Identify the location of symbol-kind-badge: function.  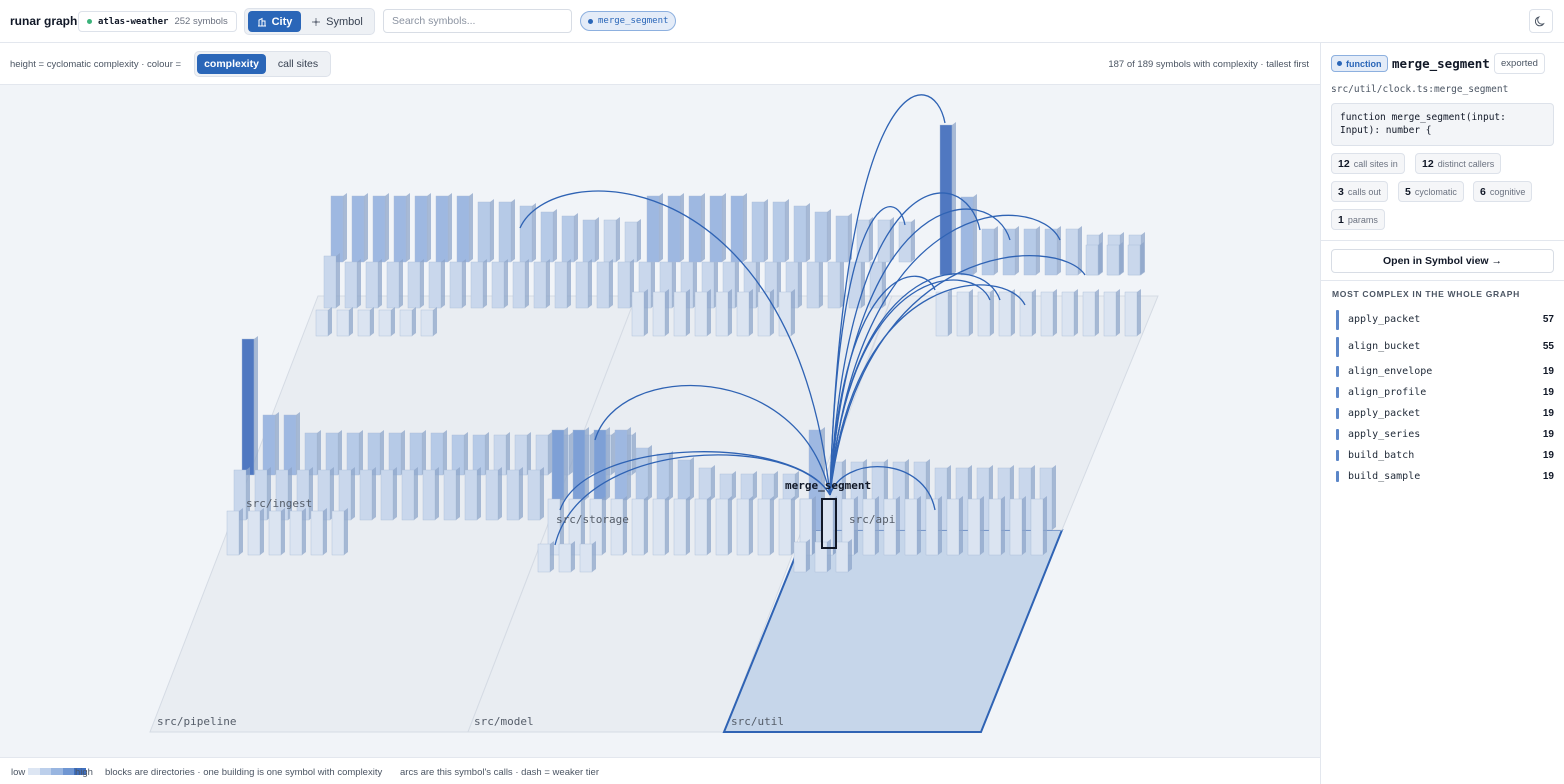
(1359, 63).